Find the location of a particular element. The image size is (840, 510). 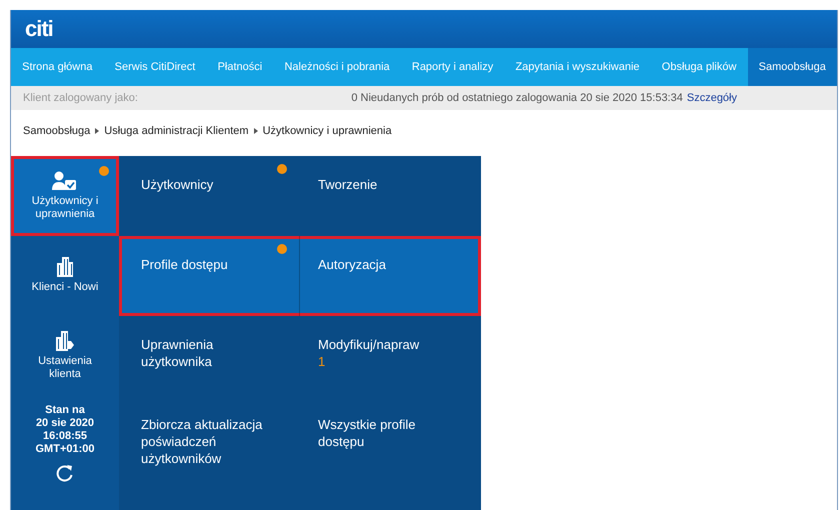

breadcrumb-item: Samoobsługa is located at coordinates (56, 131).